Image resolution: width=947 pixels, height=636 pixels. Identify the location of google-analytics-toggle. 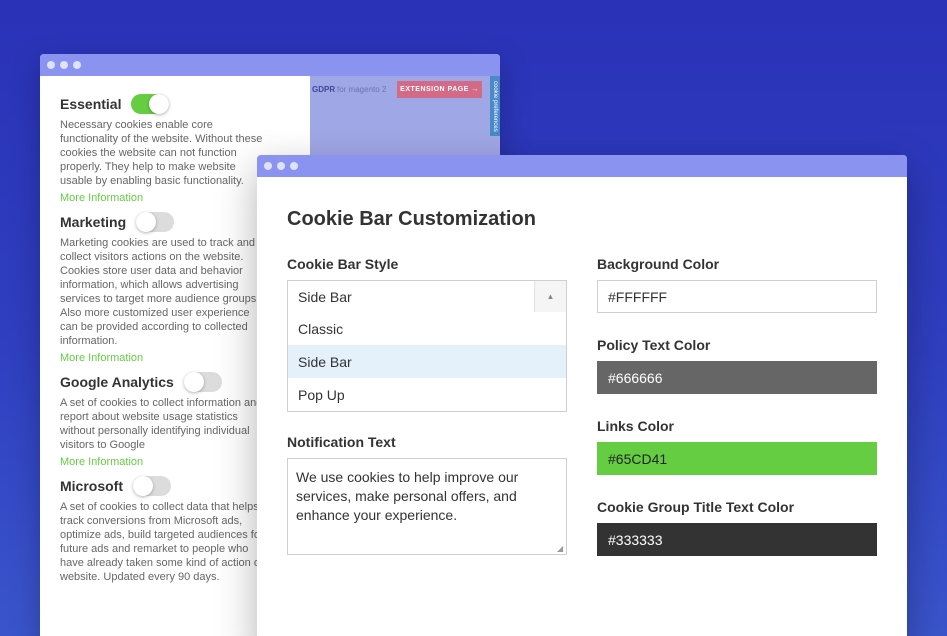
(202, 382).